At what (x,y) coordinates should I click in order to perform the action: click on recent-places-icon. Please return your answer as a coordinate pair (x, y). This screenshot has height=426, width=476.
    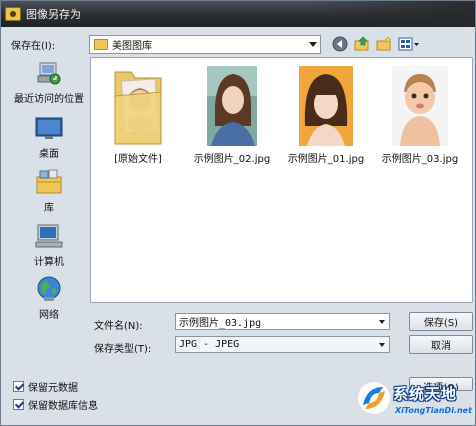
    Looking at the image, I should click on (49, 73).